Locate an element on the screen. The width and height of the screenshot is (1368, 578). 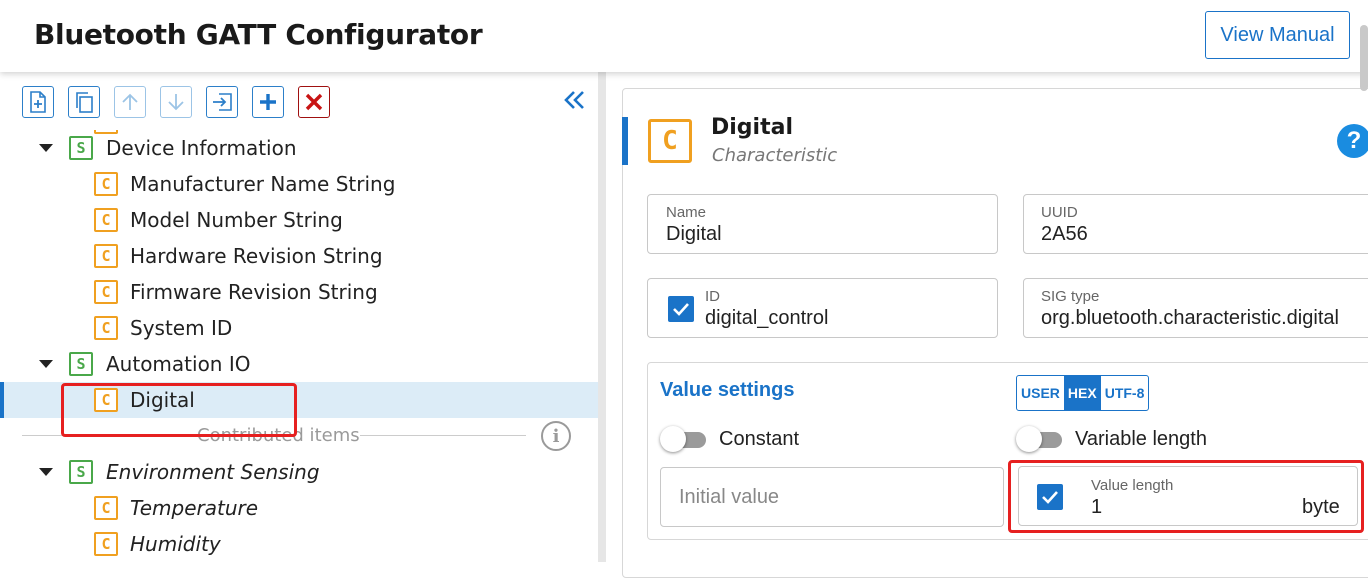
tree-item-manufacturer-name: C Manufacturer Name String is located at coordinates (299, 184).